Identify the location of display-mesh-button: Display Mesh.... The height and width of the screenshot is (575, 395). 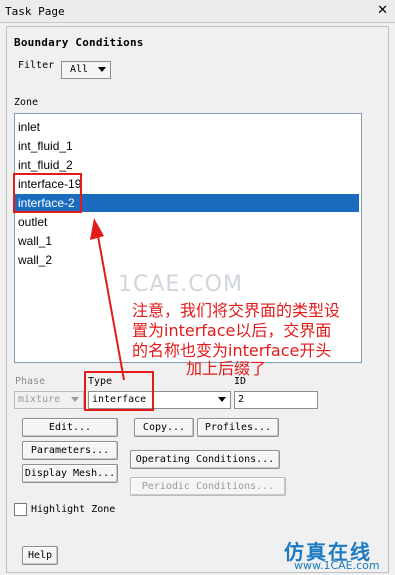
(70, 473).